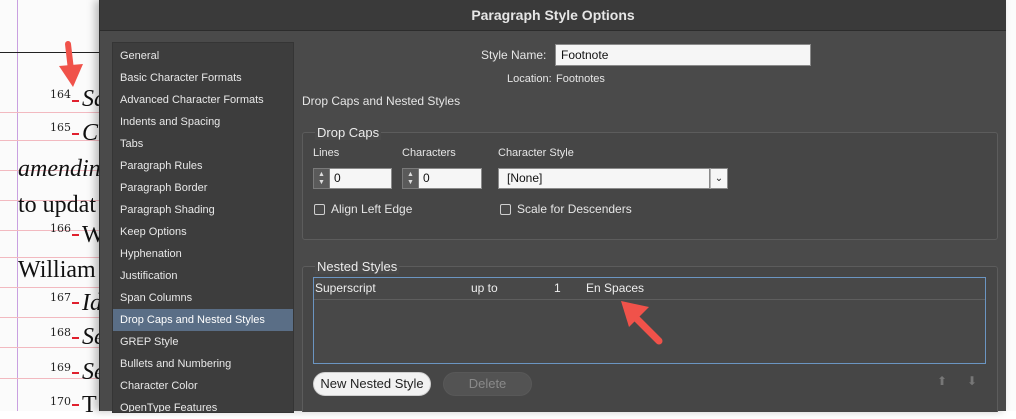 This screenshot has height=419, width=1016. What do you see at coordinates (348, 132) in the screenshot?
I see `drop-caps-title: Drop Caps` at bounding box center [348, 132].